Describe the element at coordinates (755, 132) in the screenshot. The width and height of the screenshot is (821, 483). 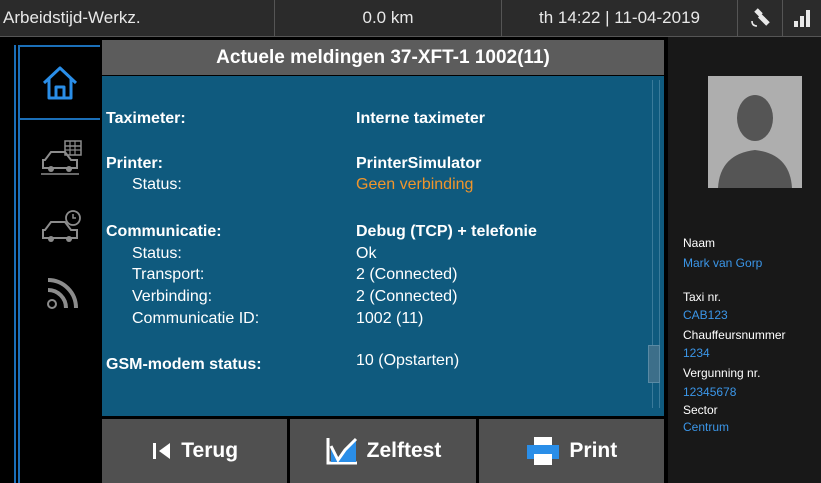
I see `avatar` at that location.